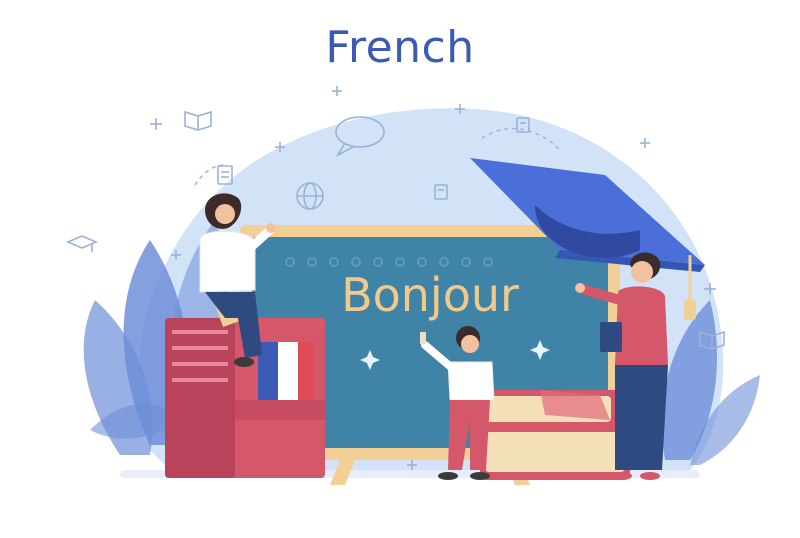 The width and height of the screenshot is (800, 538). Describe the element at coordinates (400, 47) in the screenshot. I see `page-title: French` at that location.